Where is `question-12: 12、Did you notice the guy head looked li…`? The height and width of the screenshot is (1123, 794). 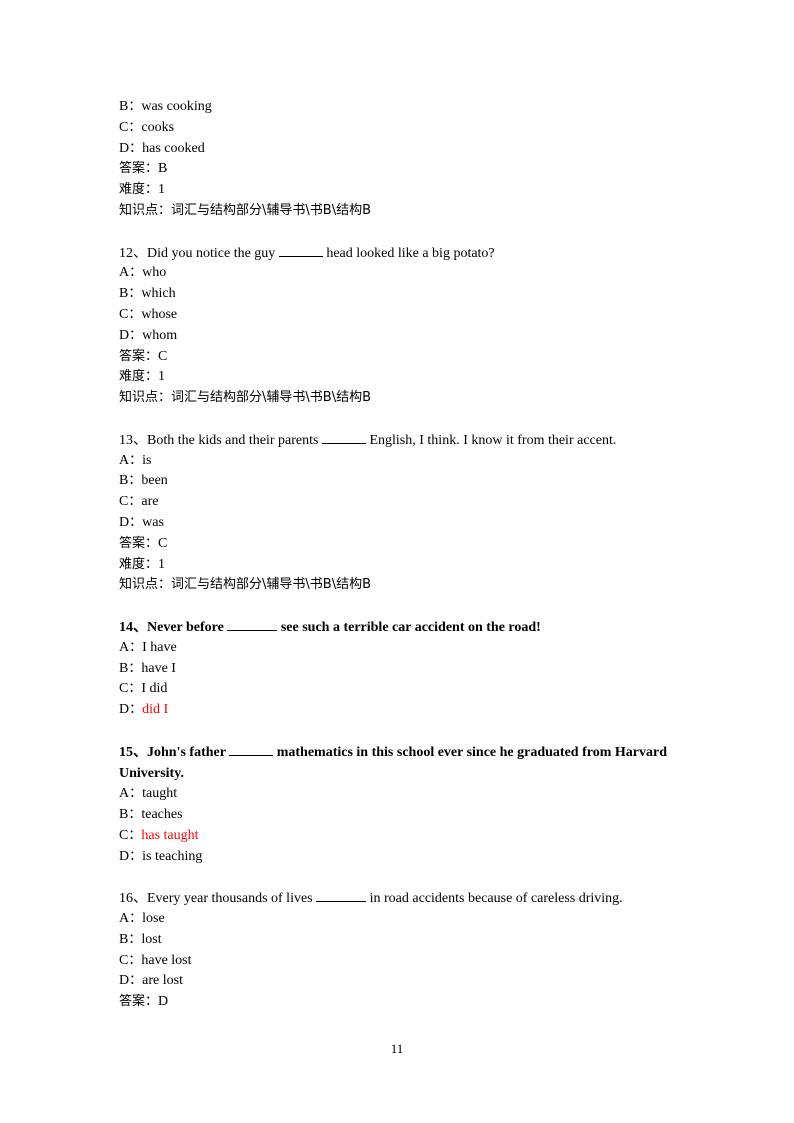
question-12: 12、Did you notice the guy head looked li… is located at coordinates (399, 326).